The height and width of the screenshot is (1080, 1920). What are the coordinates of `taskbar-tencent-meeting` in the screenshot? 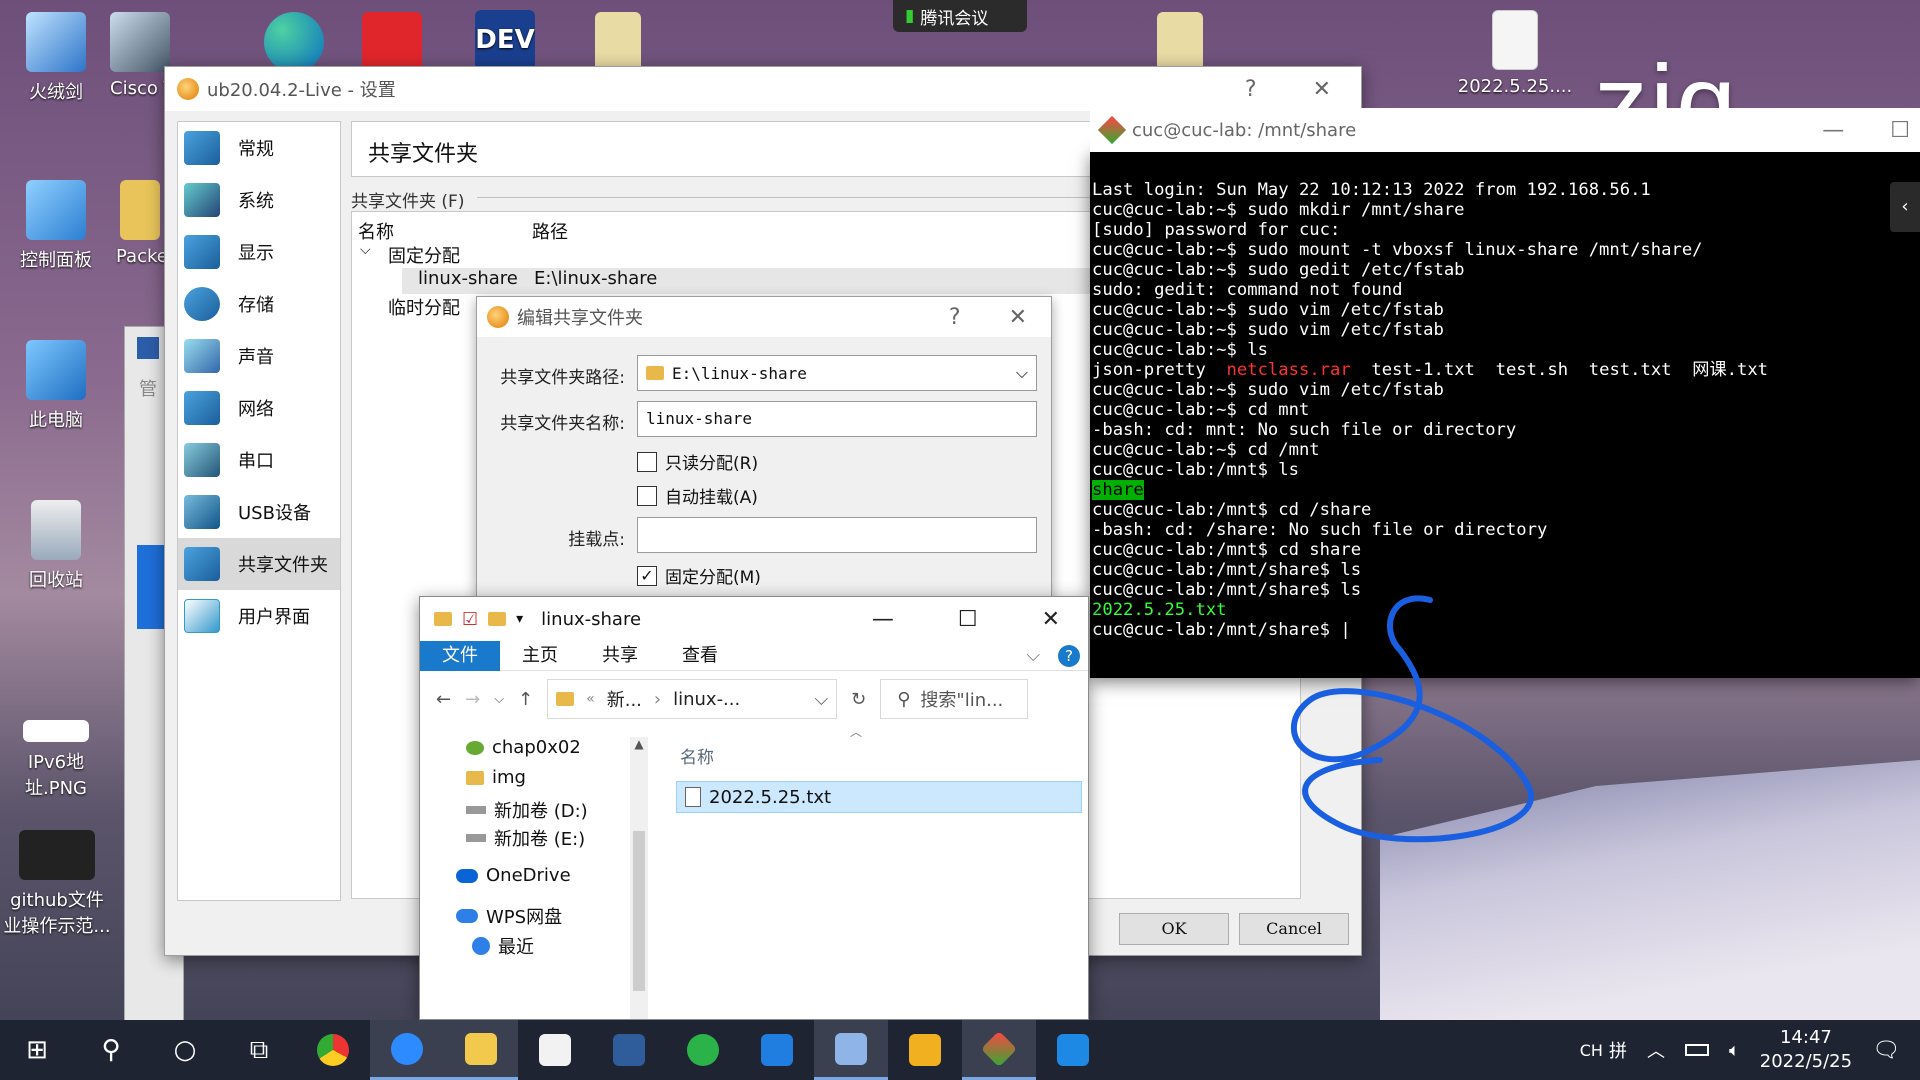 It's located at (407, 1050).